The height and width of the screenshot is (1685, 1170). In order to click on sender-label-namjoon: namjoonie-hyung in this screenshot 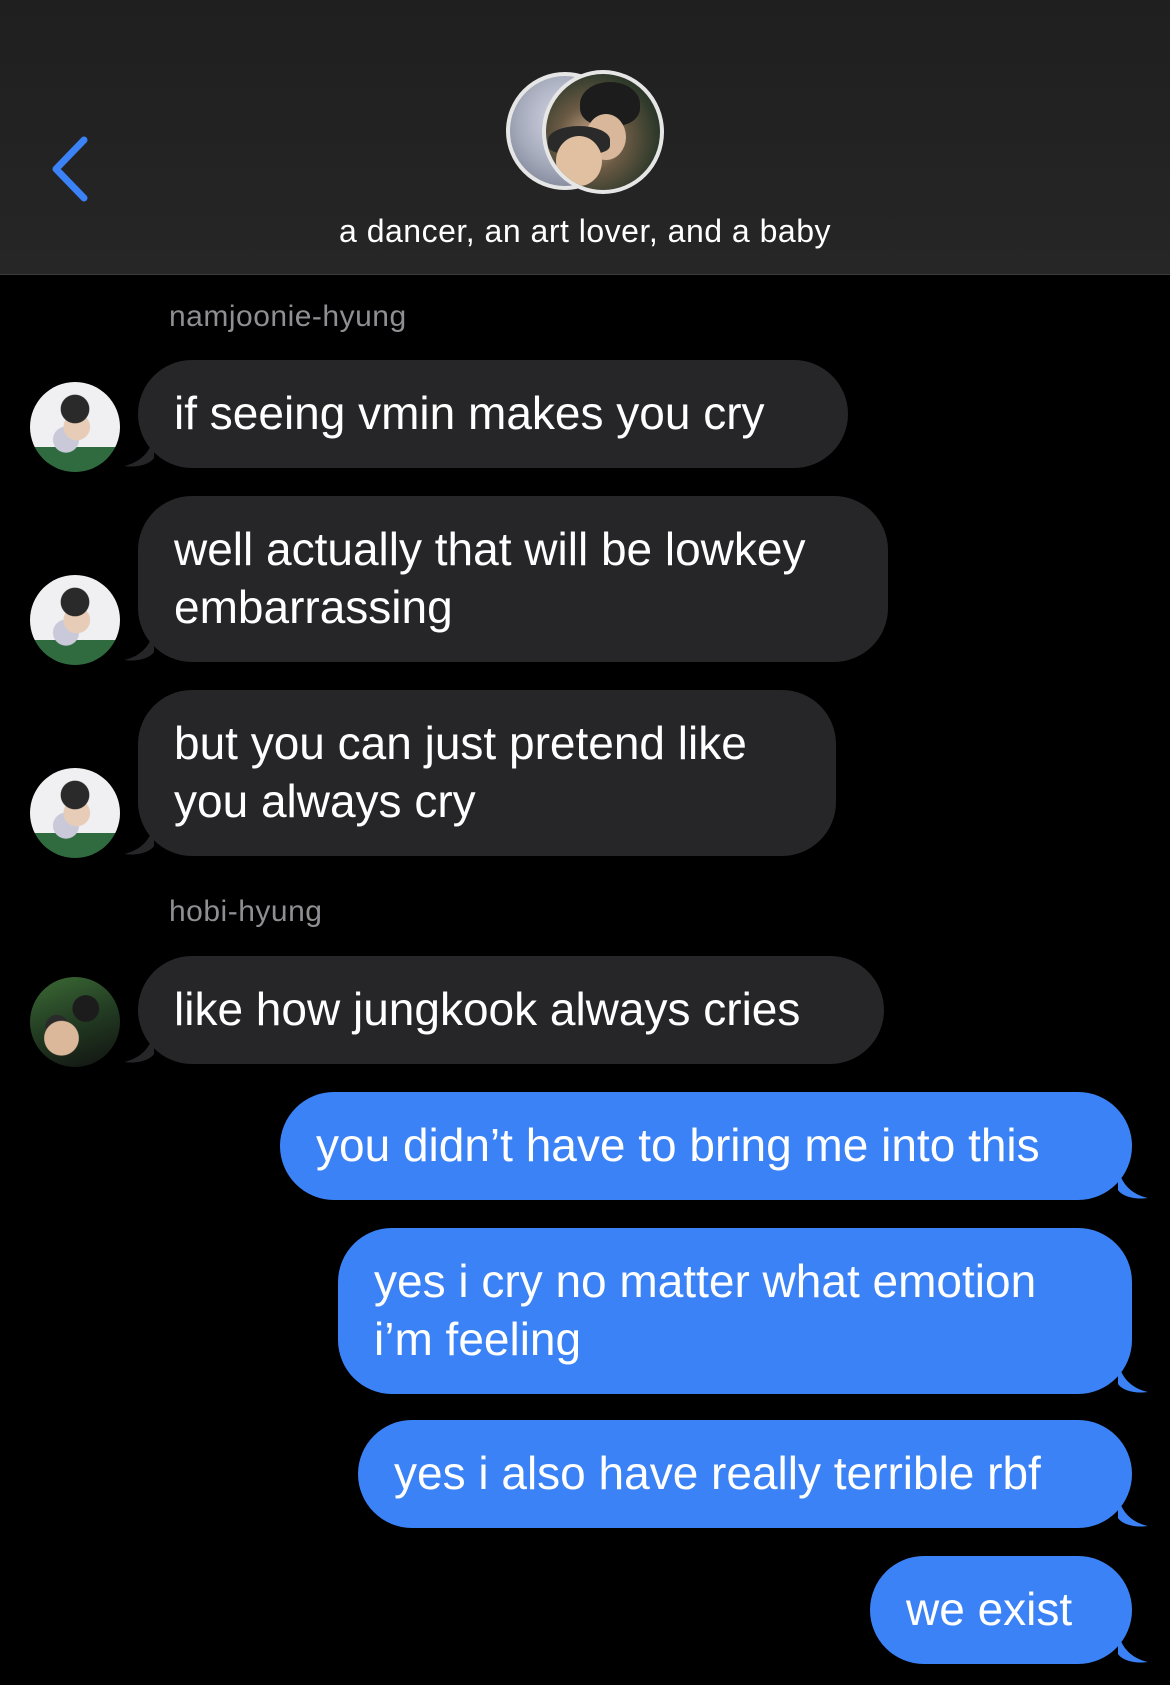, I will do `click(288, 316)`.